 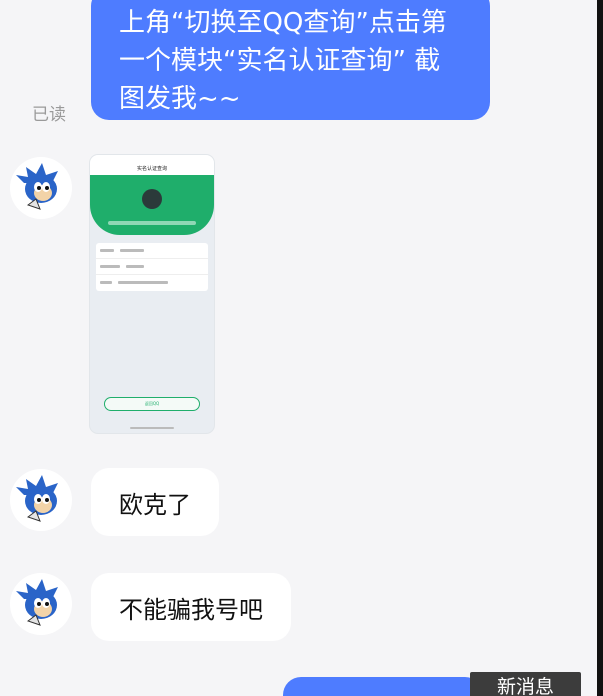 What do you see at coordinates (49, 115) in the screenshot?
I see `read-status: 已读` at bounding box center [49, 115].